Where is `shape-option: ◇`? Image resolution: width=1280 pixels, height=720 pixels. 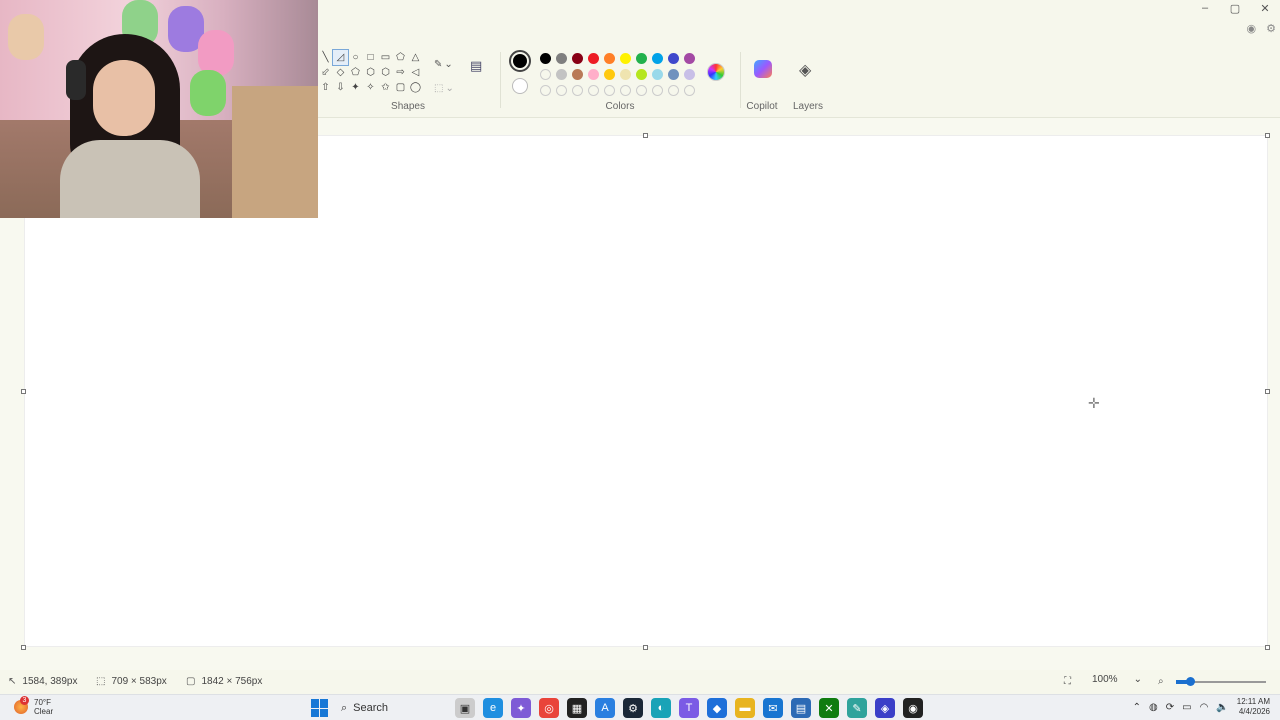 shape-option: ◇ is located at coordinates (340, 72).